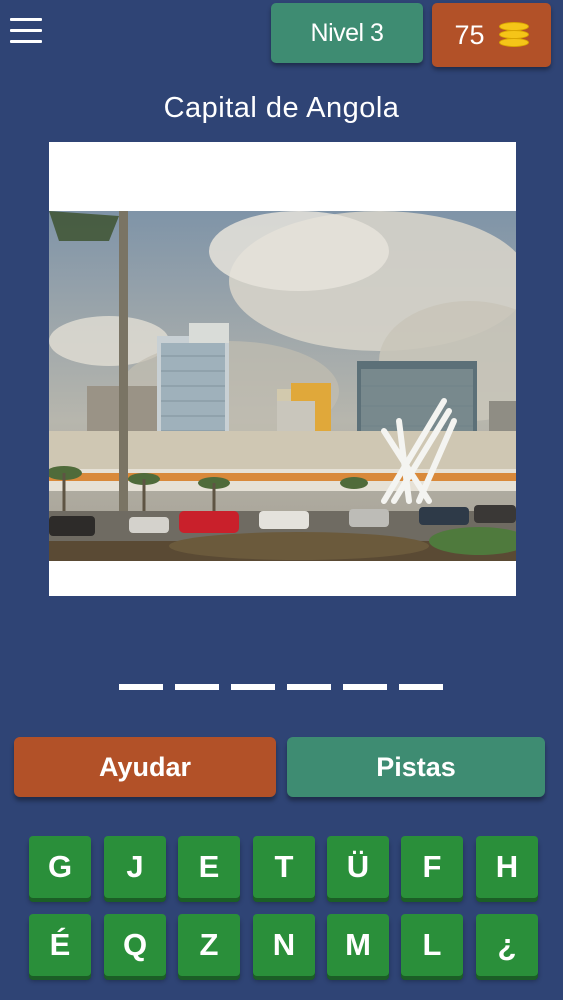  I want to click on letter-key: N, so click(284, 945).